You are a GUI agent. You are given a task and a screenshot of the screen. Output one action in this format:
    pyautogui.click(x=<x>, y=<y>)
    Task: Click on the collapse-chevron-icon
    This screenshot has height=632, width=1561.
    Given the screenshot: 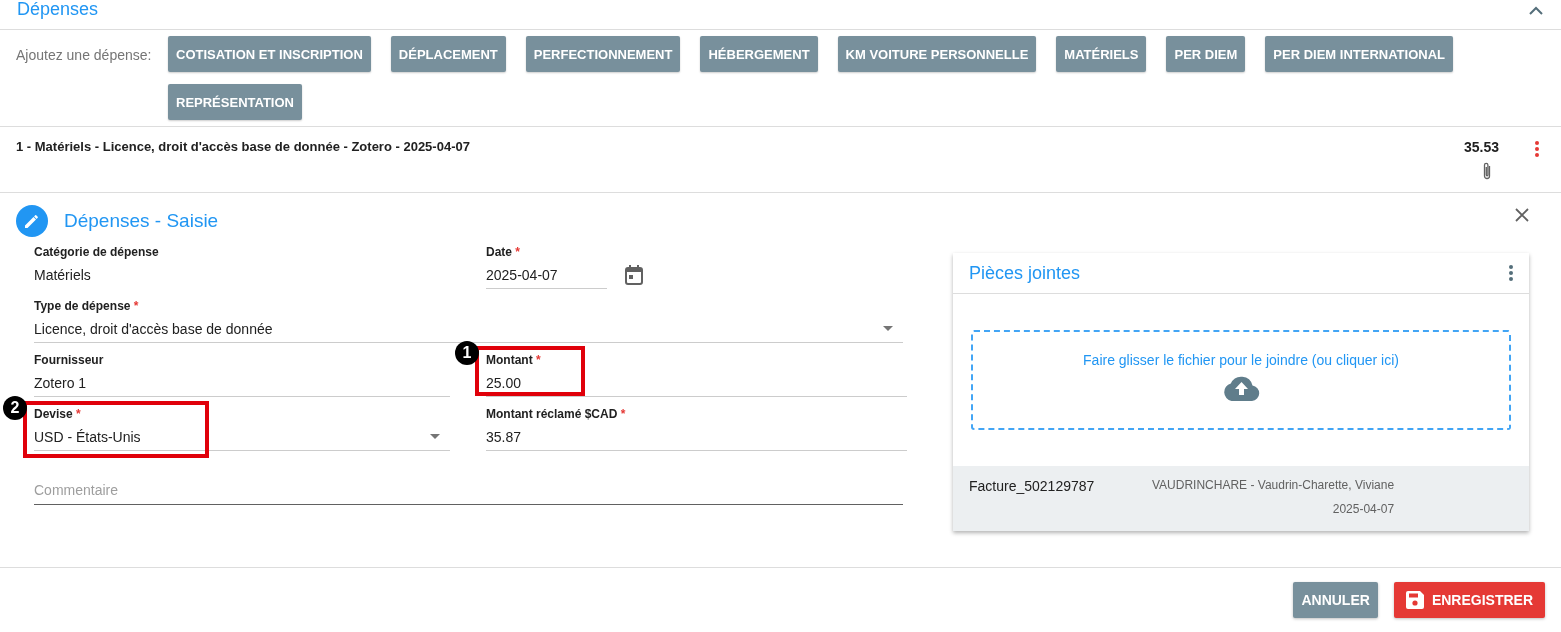 What is the action you would take?
    pyautogui.click(x=1536, y=10)
    